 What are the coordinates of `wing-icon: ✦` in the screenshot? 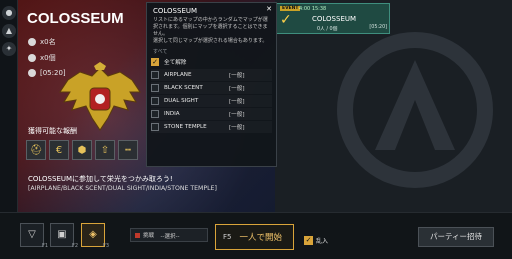 It's located at (9, 49).